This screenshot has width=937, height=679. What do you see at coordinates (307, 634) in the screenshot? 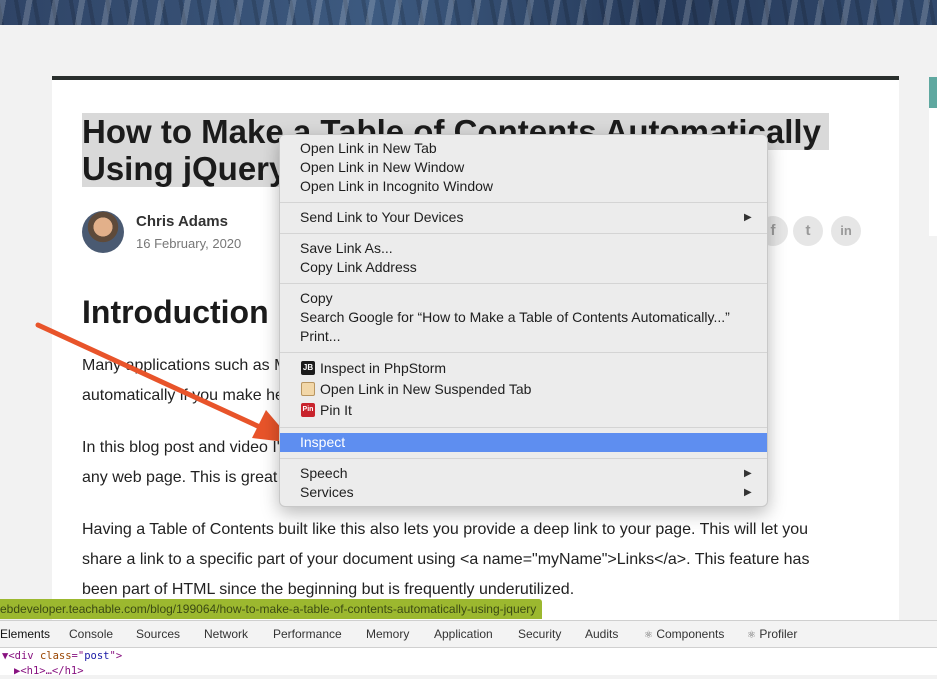
I see `tab-performance: Performance` at bounding box center [307, 634].